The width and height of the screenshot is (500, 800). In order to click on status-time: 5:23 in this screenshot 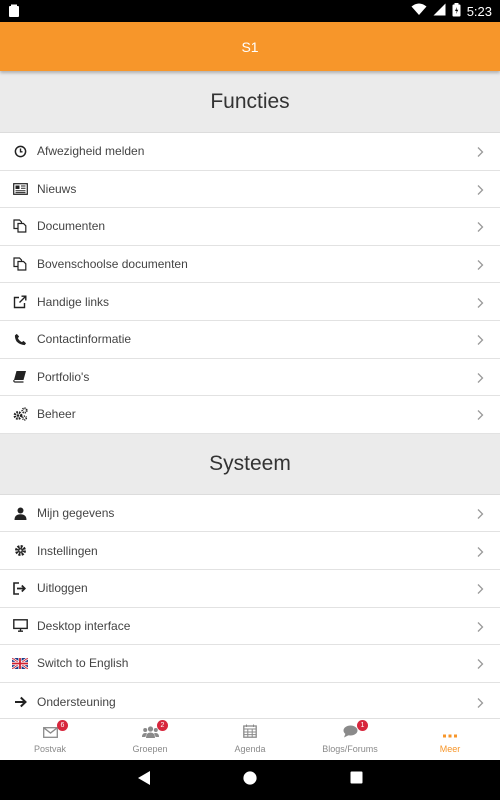, I will do `click(479, 11)`.